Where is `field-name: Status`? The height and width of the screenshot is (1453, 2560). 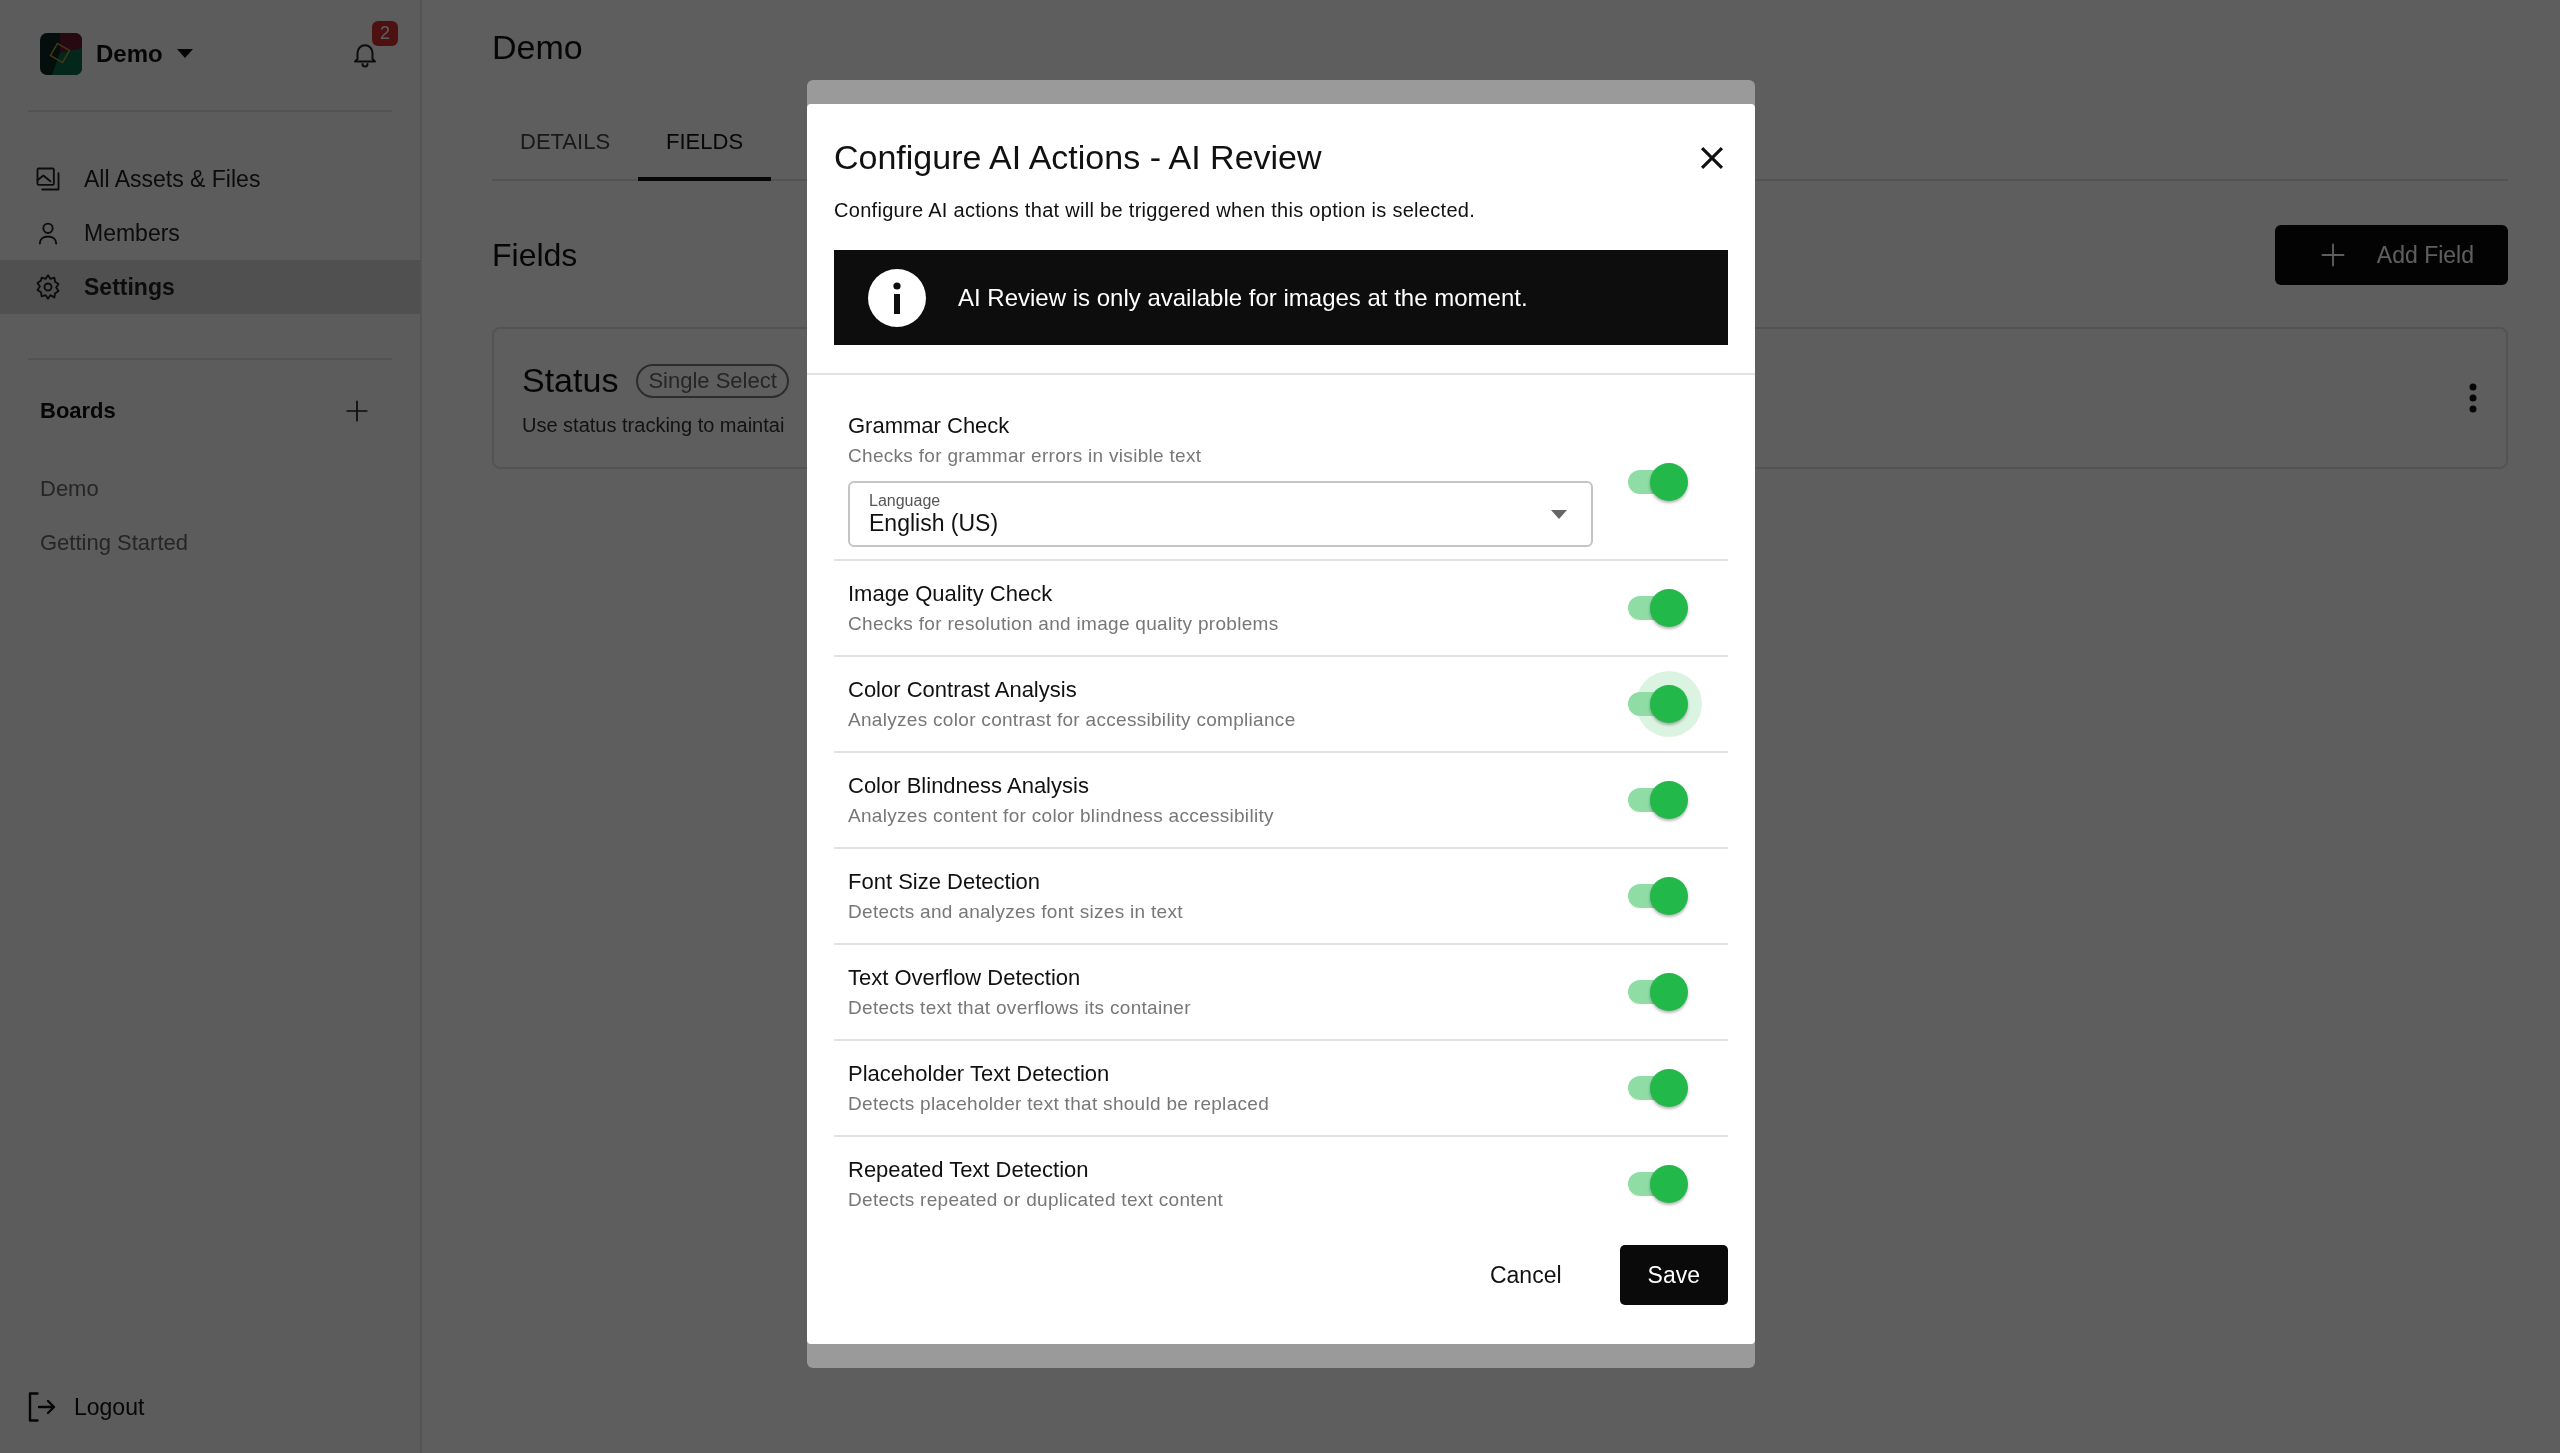 field-name: Status is located at coordinates (570, 380).